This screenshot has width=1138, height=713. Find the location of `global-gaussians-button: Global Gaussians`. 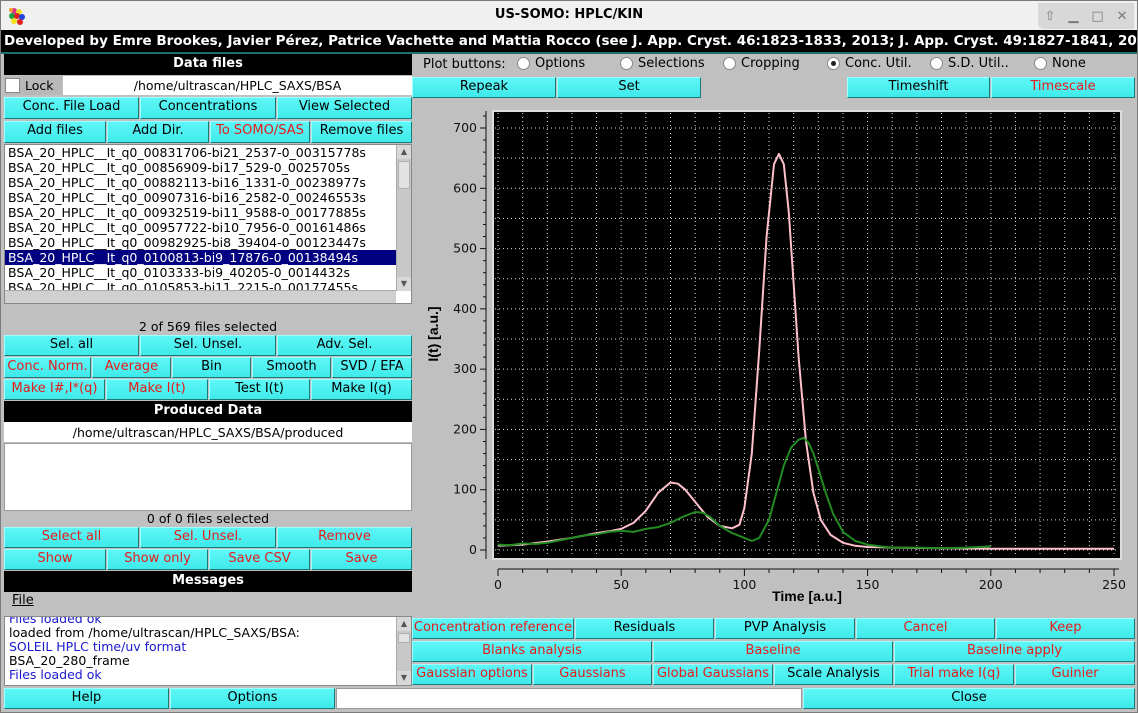

global-gaussians-button: Global Gaussians is located at coordinates (713, 674).